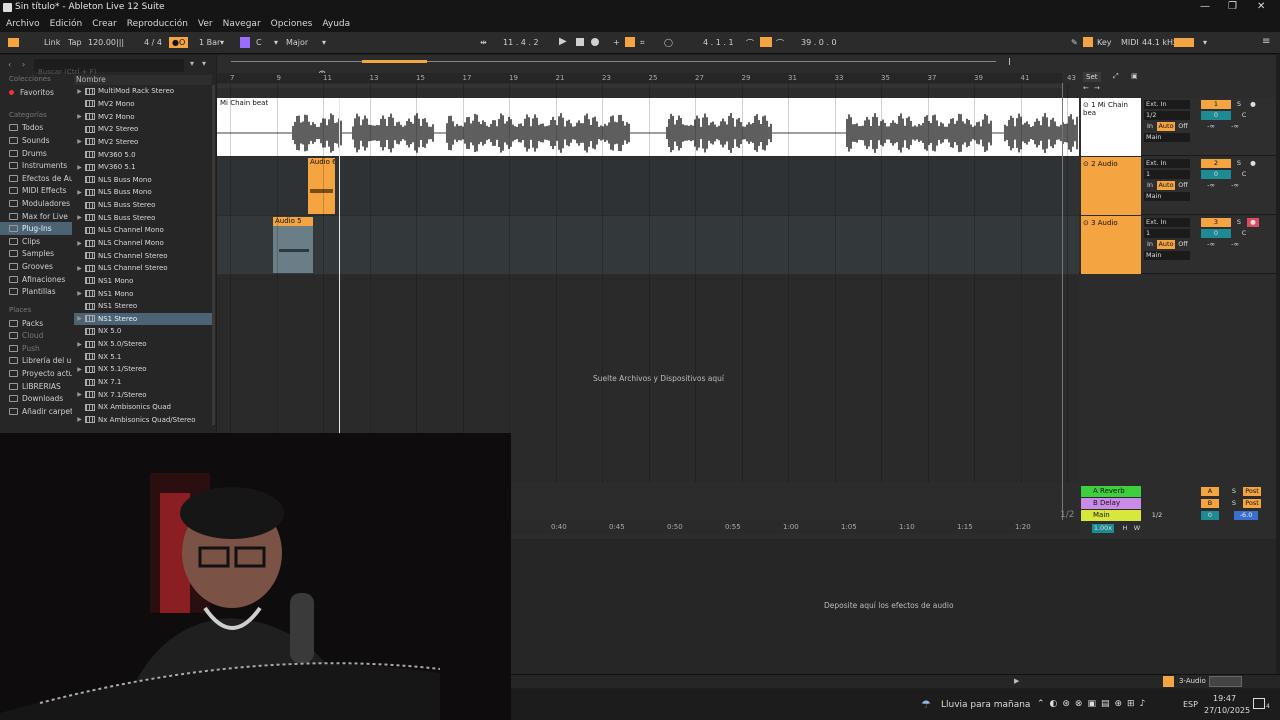  What do you see at coordinates (646, 78) in the screenshot?
I see `beat-ruler: 7 9 11 13 15 17 19 21 23 25 27 29 31 33 35 37 39 41 43` at bounding box center [646, 78].